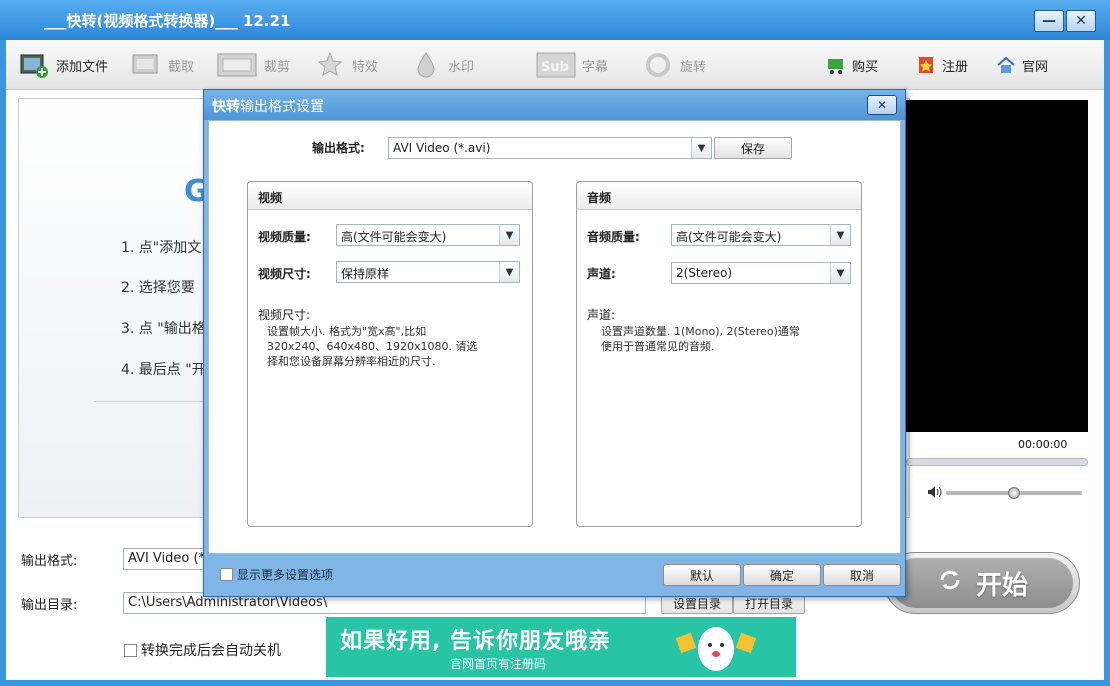 The image size is (1110, 686). Describe the element at coordinates (1006, 65) in the screenshot. I see `home-icon` at that location.